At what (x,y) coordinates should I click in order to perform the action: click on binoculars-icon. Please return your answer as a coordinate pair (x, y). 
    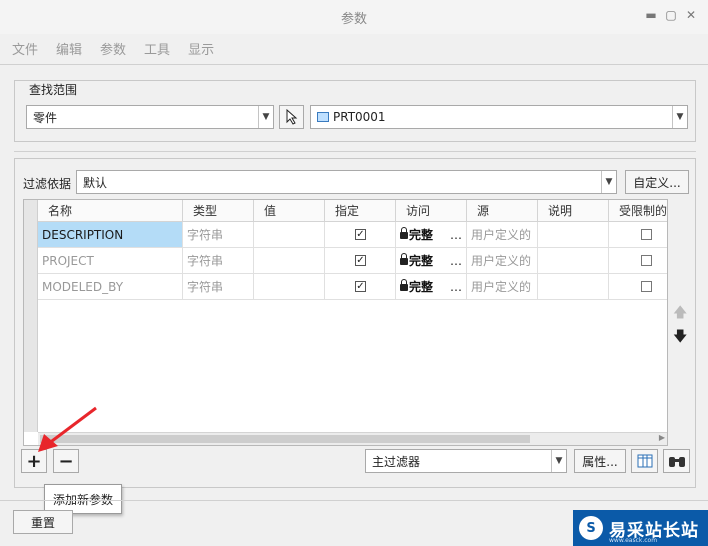
    Looking at the image, I should click on (676, 462).